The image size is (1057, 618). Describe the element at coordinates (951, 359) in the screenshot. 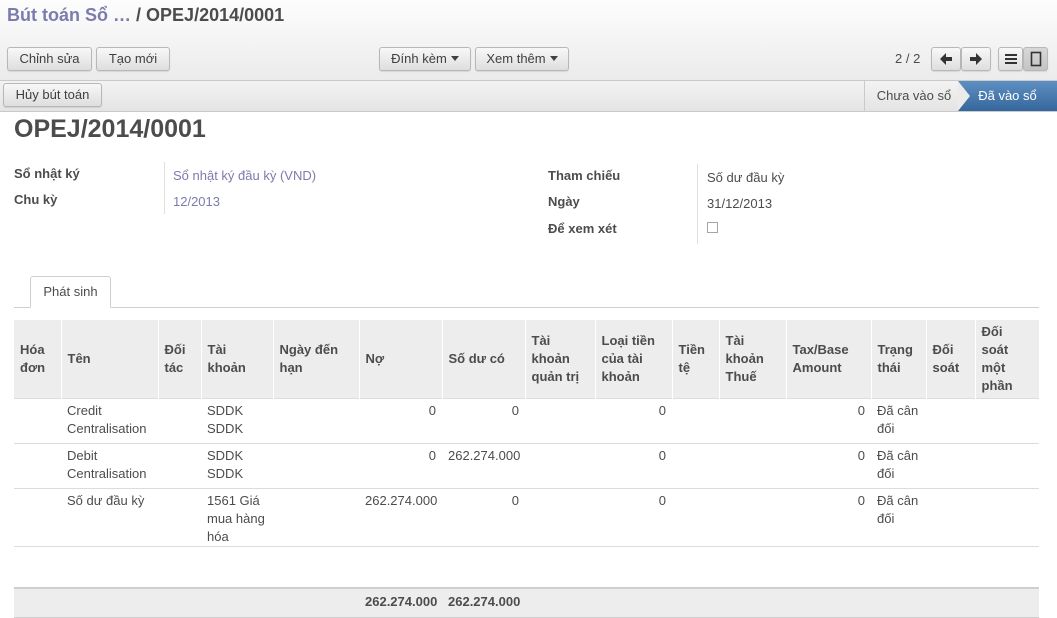

I see `column-header: Đối soát` at that location.